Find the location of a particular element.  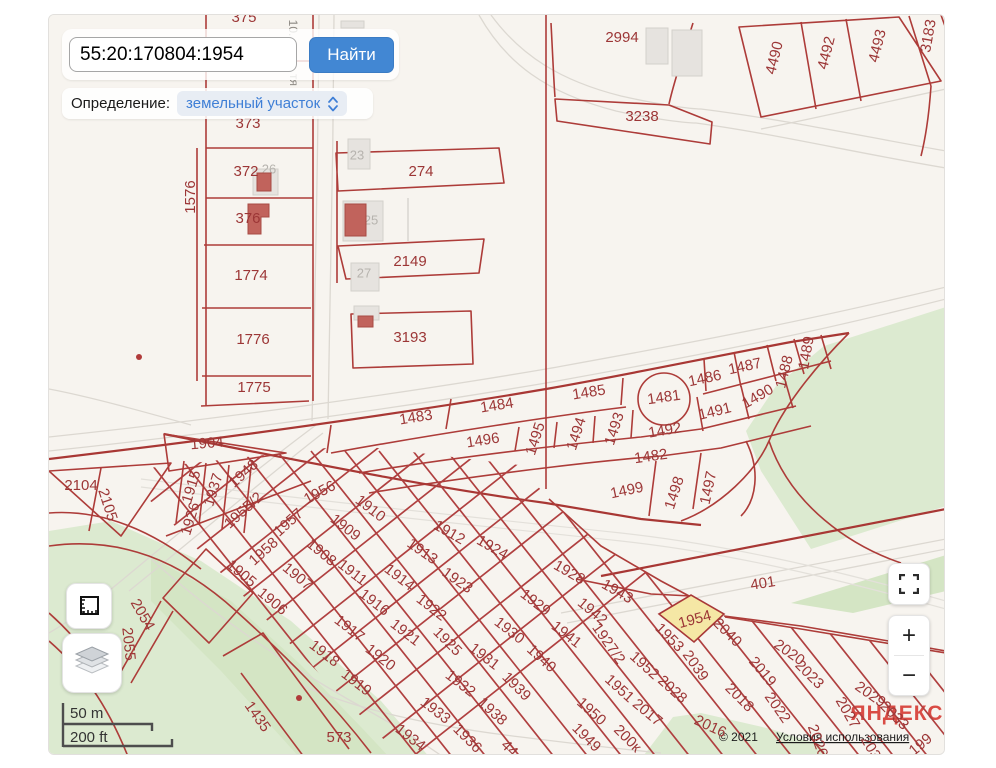

find-button: Найти is located at coordinates (351, 55).